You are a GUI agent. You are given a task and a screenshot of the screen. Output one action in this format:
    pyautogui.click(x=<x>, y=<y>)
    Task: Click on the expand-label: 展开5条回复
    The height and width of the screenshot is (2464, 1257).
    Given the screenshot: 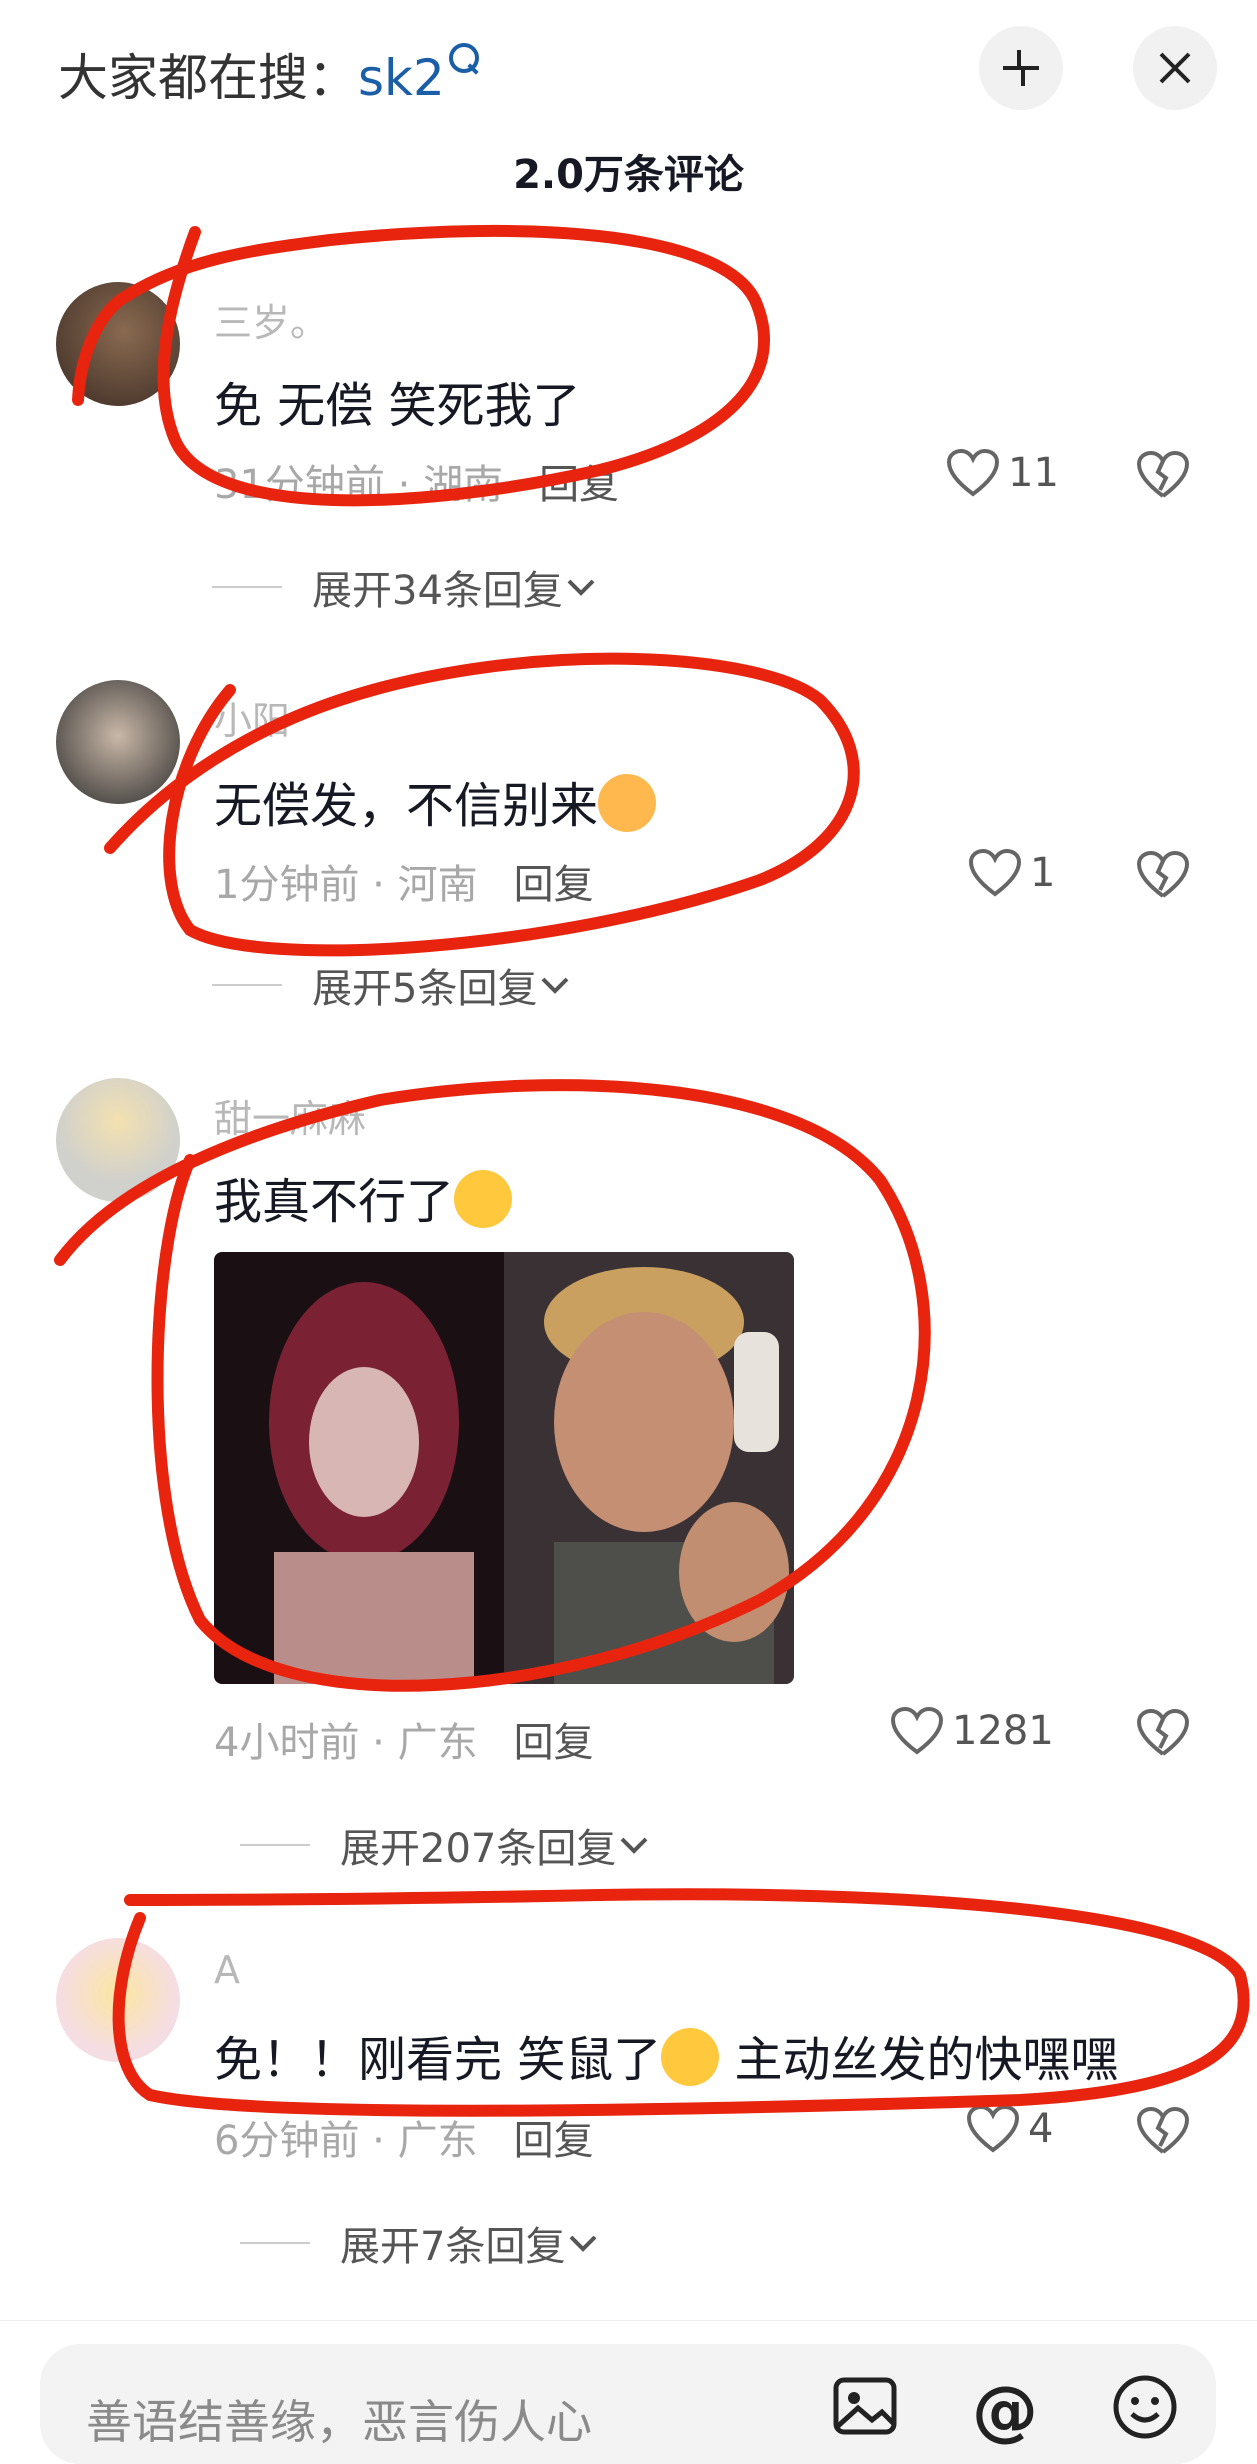 What is the action you would take?
    pyautogui.click(x=425, y=989)
    